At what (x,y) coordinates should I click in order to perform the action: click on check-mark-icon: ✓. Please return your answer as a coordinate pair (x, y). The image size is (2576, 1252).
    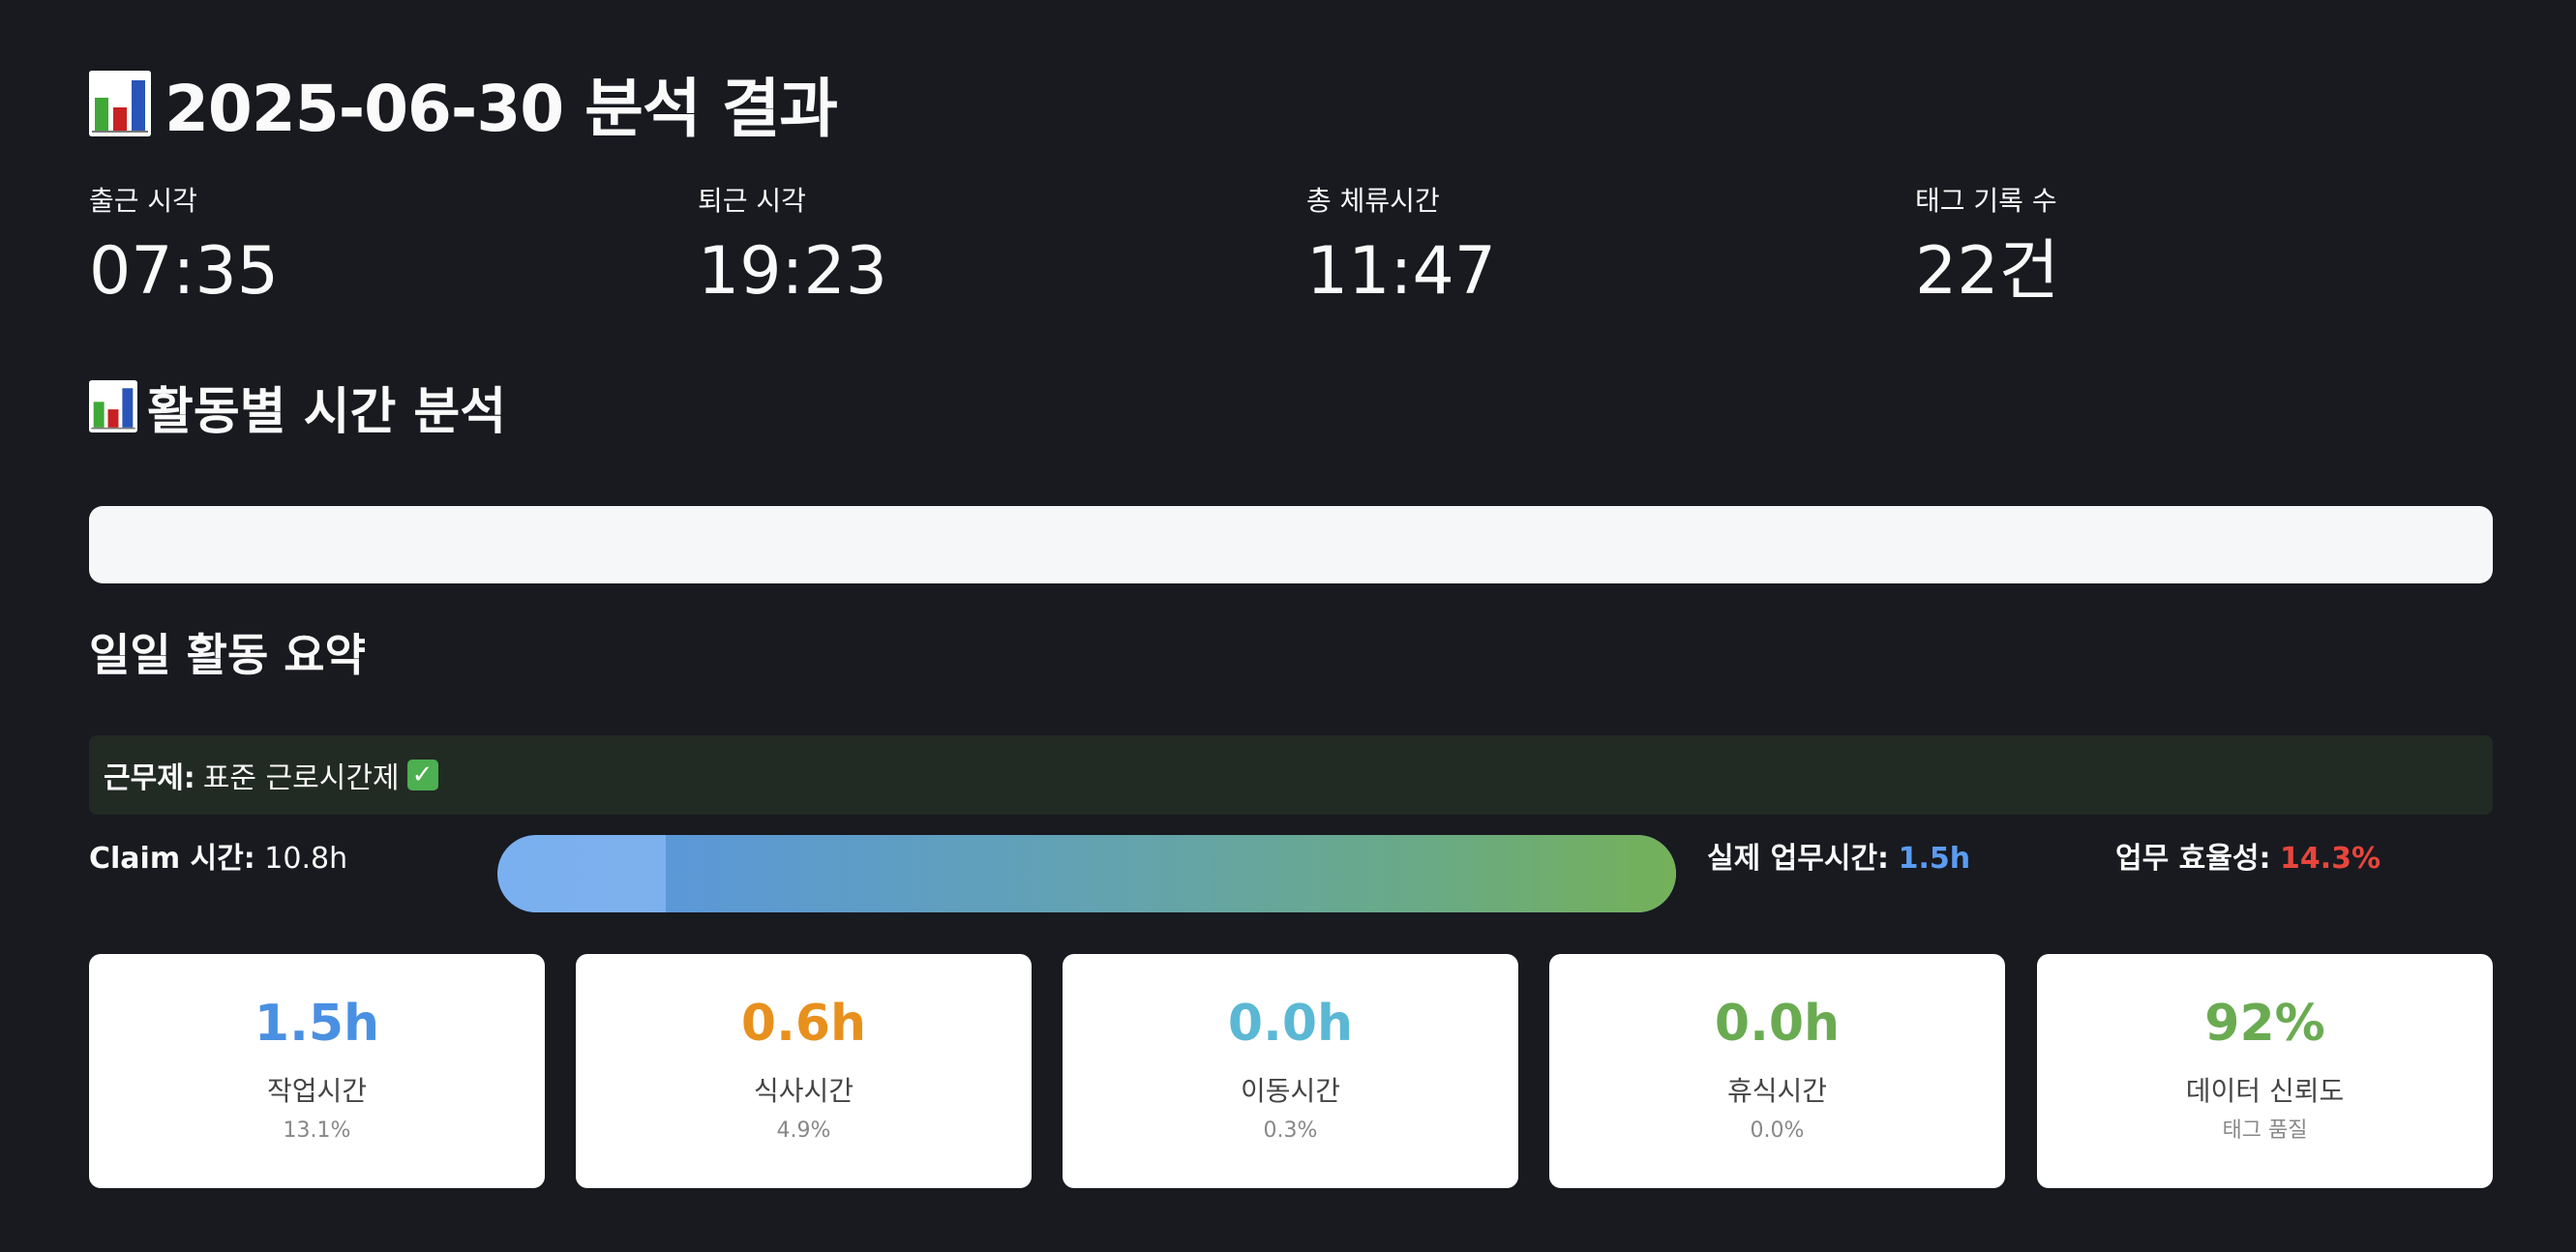
    Looking at the image, I should click on (422, 775).